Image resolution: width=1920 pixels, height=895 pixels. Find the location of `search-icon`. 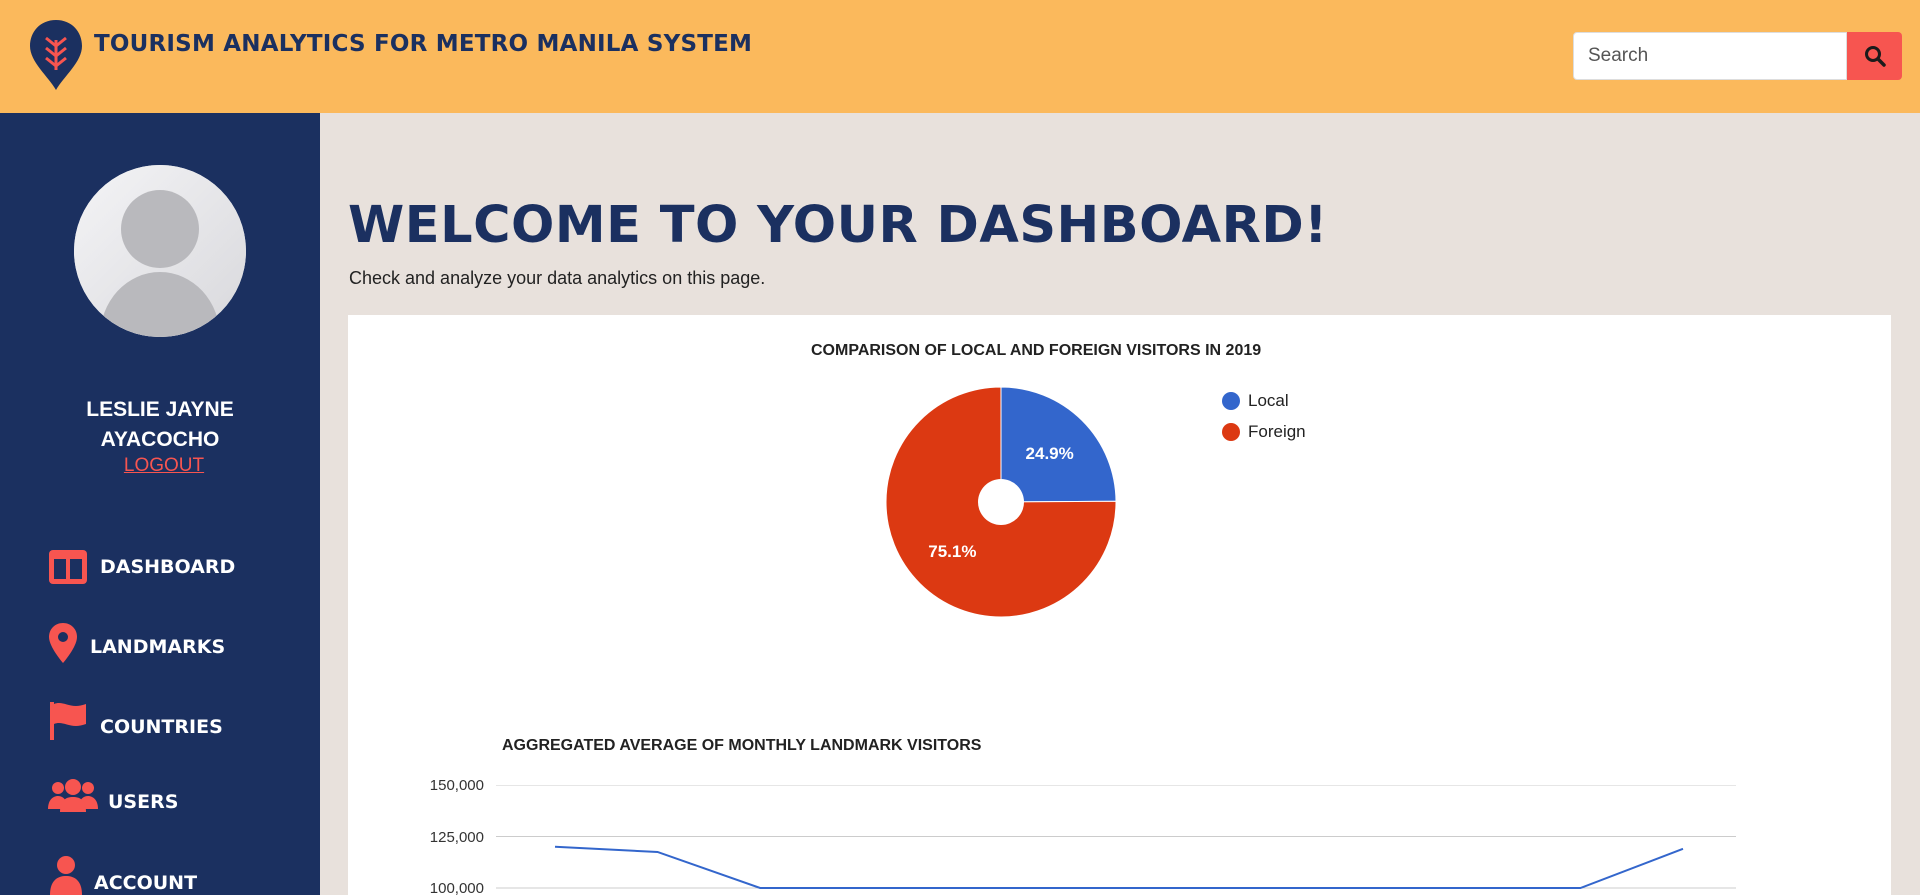

search-icon is located at coordinates (1875, 56).